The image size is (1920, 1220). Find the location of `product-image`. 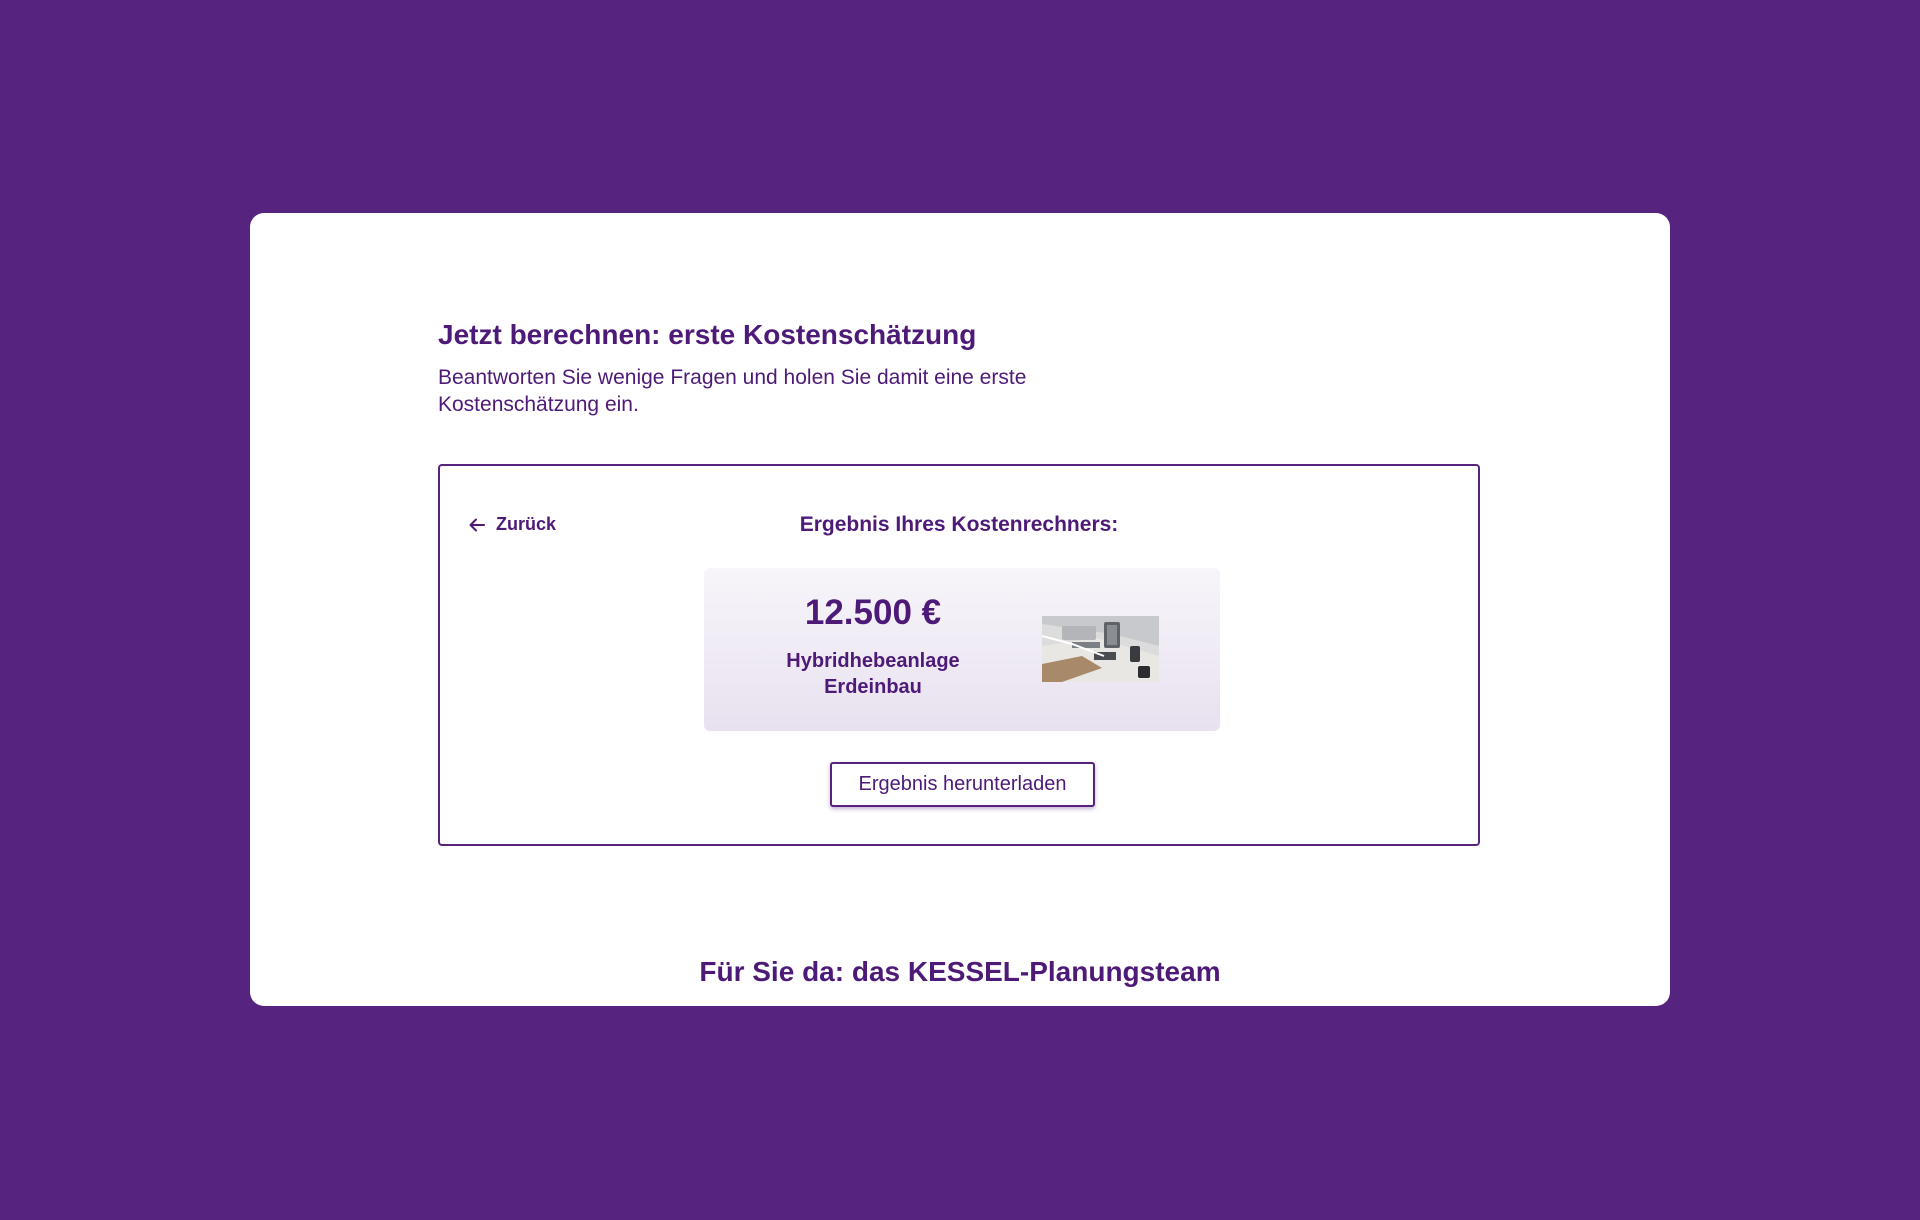

product-image is located at coordinates (1100, 649).